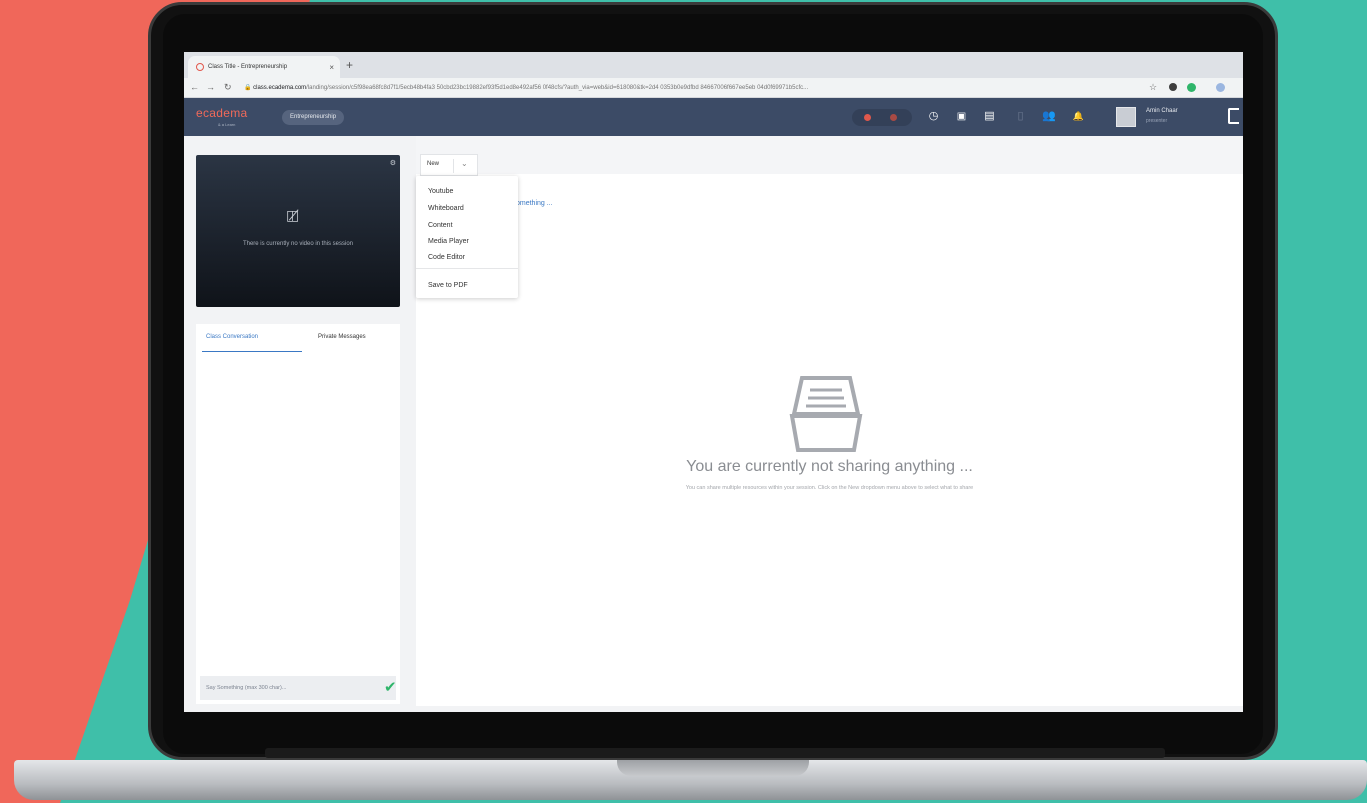  What do you see at coordinates (1233, 116) in the screenshot?
I see `logout-icon` at bounding box center [1233, 116].